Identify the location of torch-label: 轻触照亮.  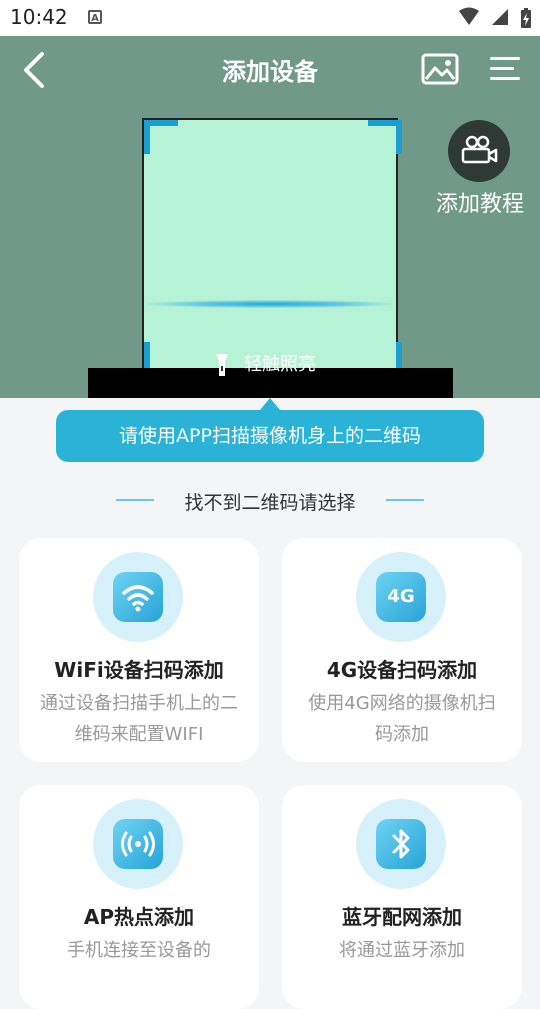
(280, 363).